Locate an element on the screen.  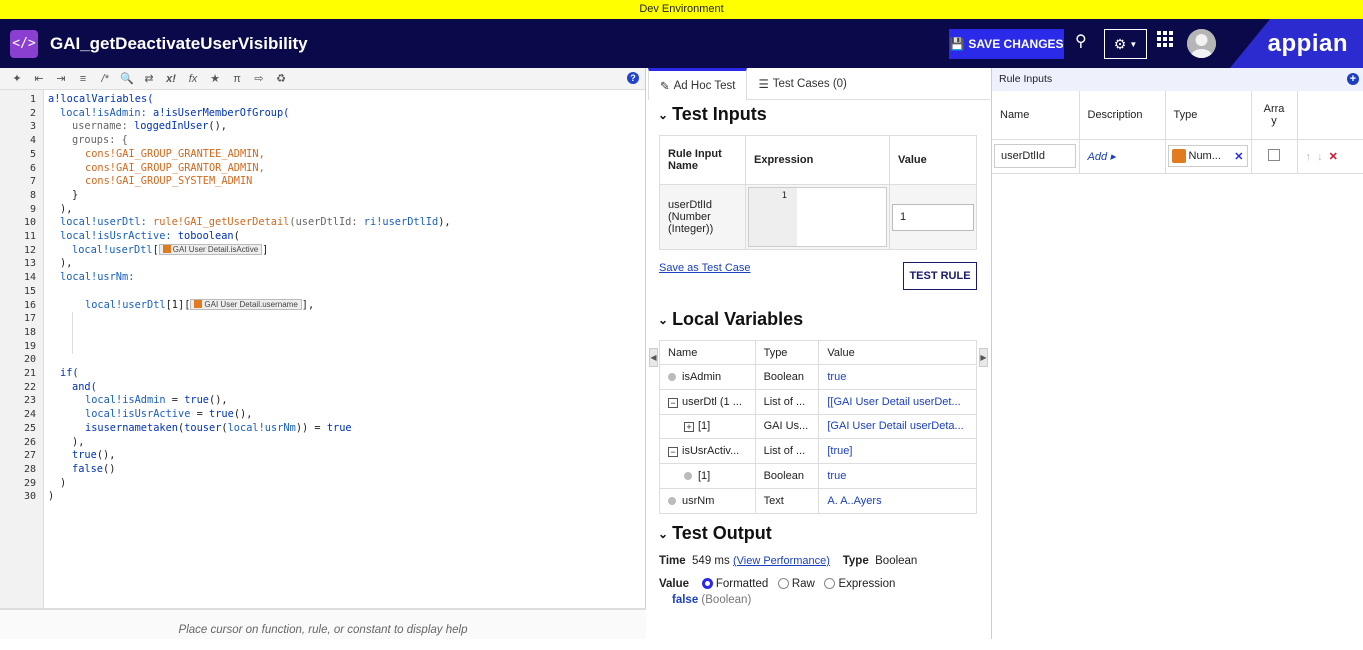
line-number: 3 is located at coordinates (32, 127).